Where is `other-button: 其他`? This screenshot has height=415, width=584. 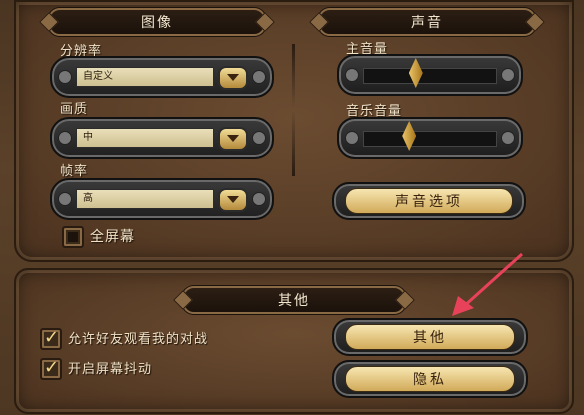
other-button: 其他 is located at coordinates (430, 337).